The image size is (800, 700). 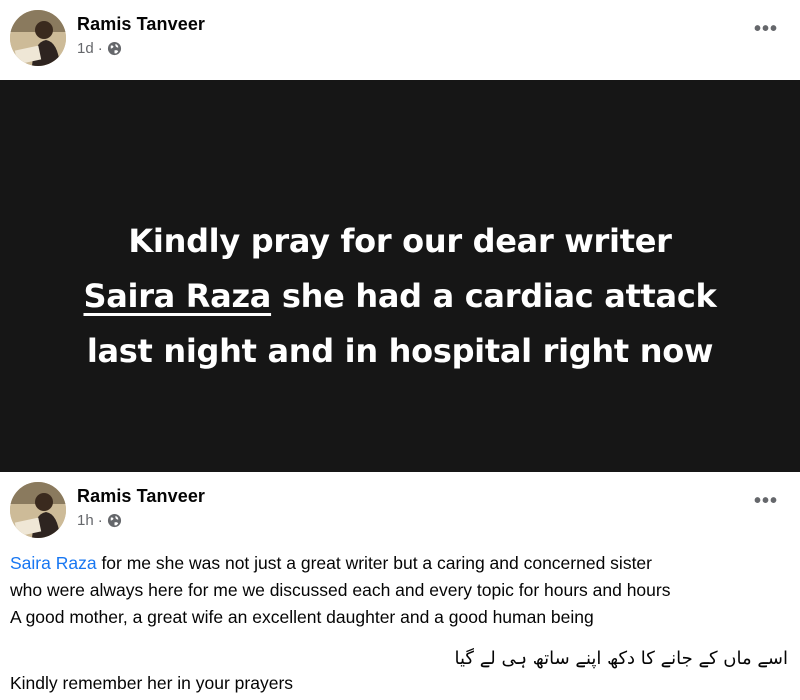 I want to click on post-meta: 1d ·, so click(x=99, y=48).